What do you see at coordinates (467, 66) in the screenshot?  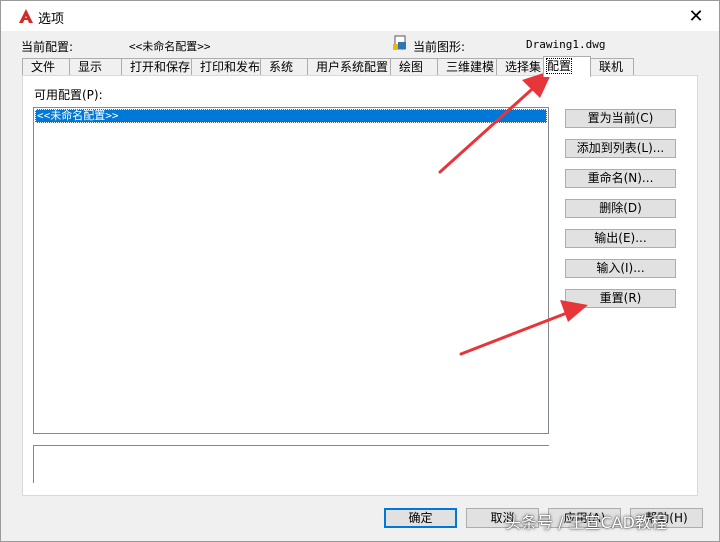 I see `tab-3d-modeling: 三维建模` at bounding box center [467, 66].